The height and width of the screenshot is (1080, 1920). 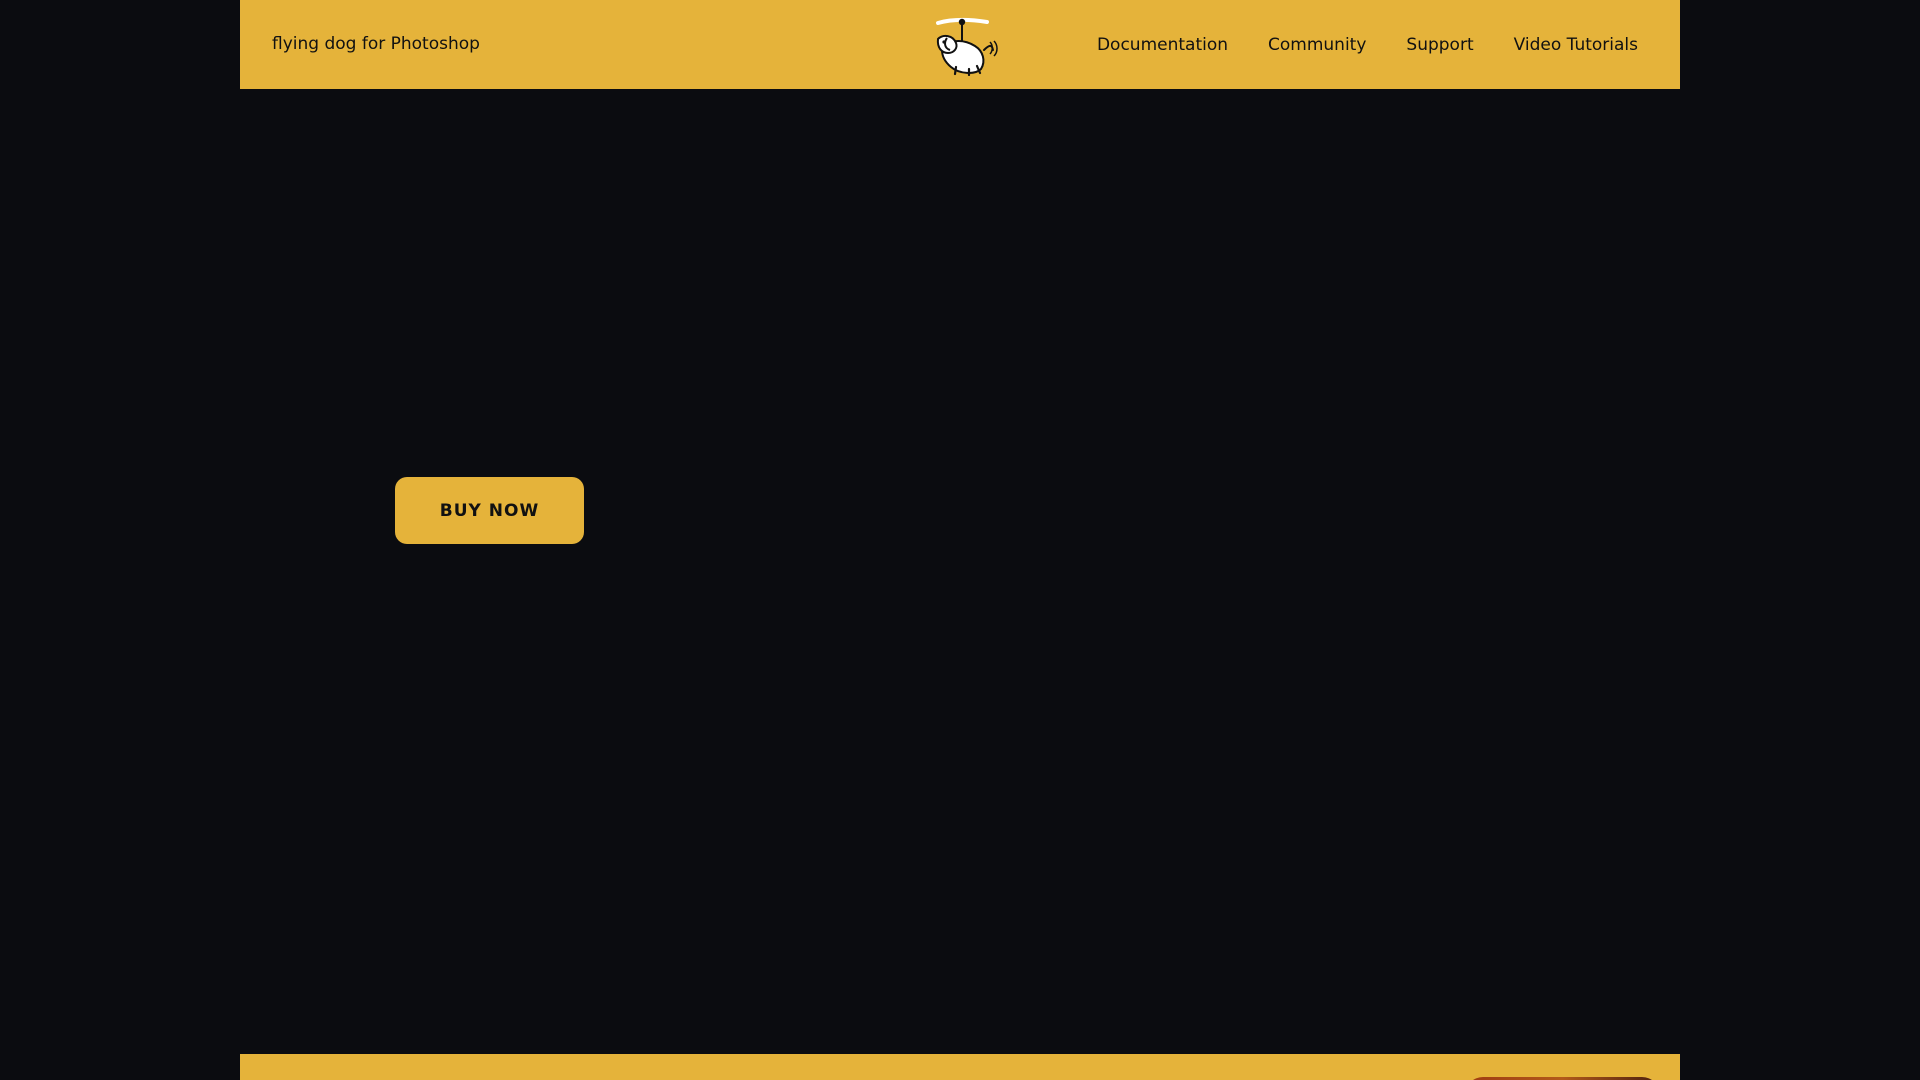 I want to click on site-title: flying dog for Photoshop, so click(x=376, y=44).